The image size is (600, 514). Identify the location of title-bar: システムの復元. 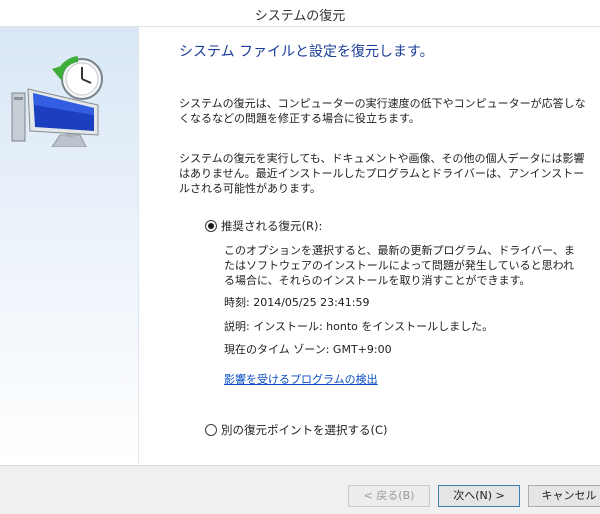
(300, 13).